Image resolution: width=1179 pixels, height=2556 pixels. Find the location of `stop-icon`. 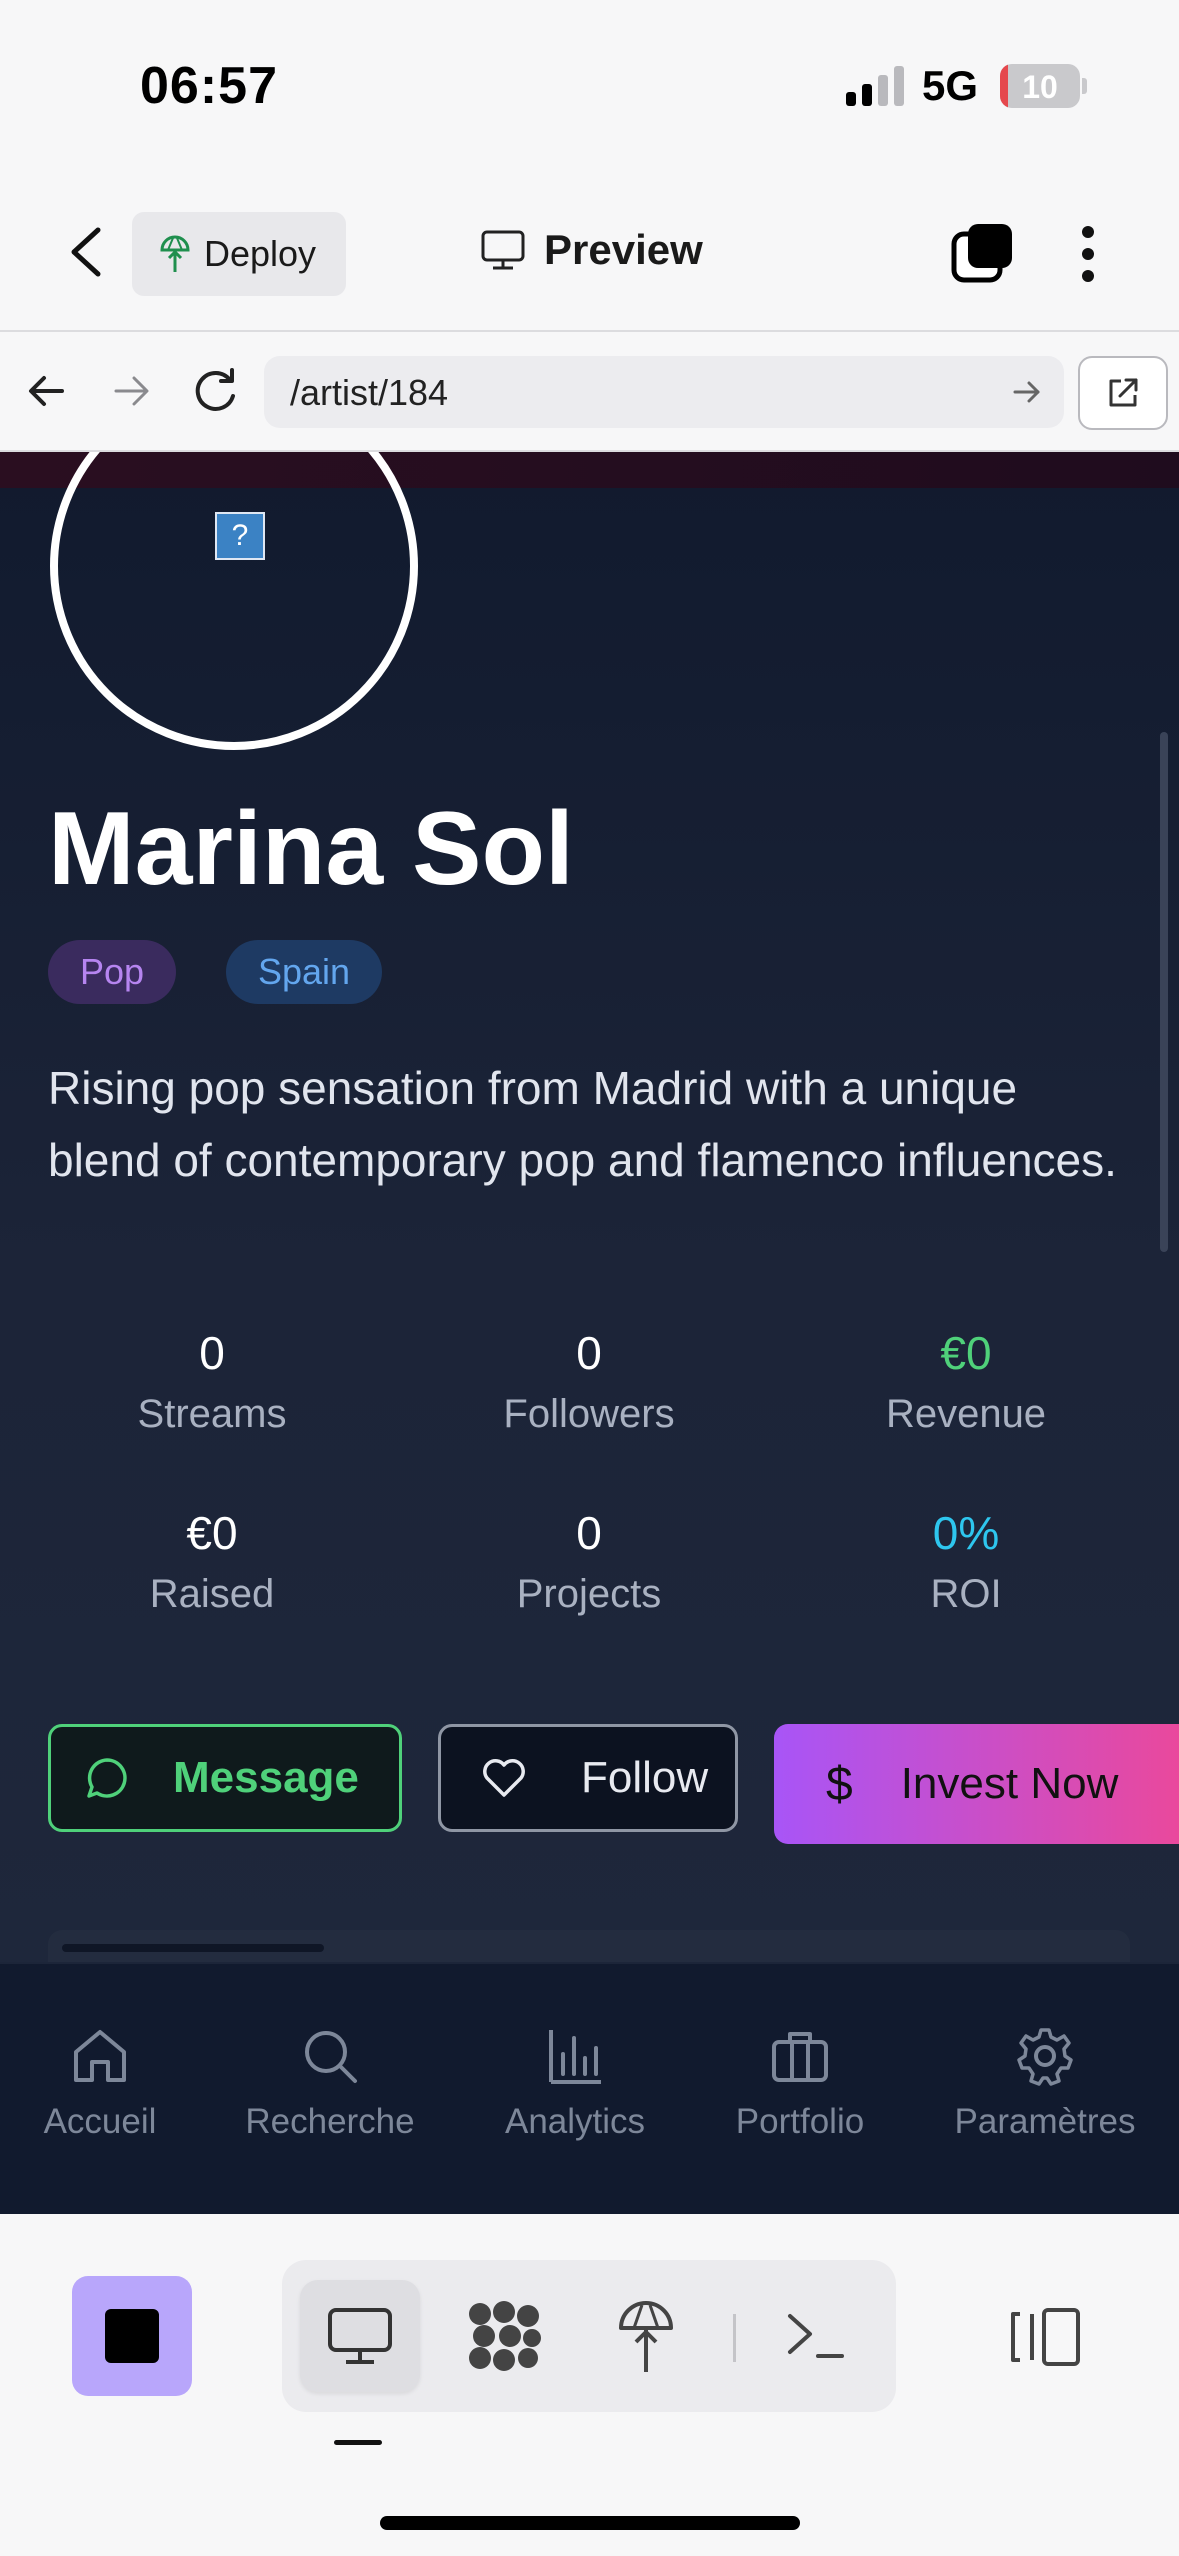

stop-icon is located at coordinates (132, 2336).